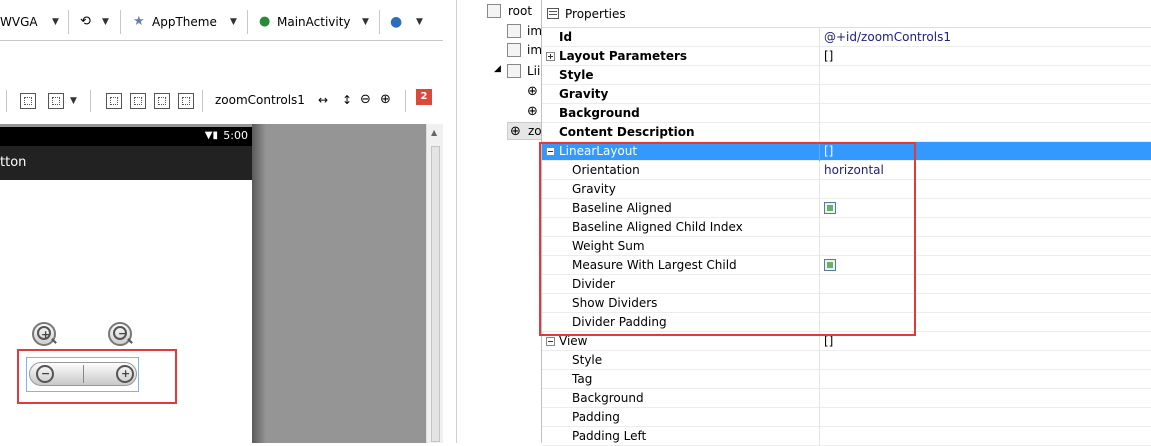 Image resolution: width=1151 pixels, height=446 pixels. I want to click on linear-layout-icon, so click(514, 71).